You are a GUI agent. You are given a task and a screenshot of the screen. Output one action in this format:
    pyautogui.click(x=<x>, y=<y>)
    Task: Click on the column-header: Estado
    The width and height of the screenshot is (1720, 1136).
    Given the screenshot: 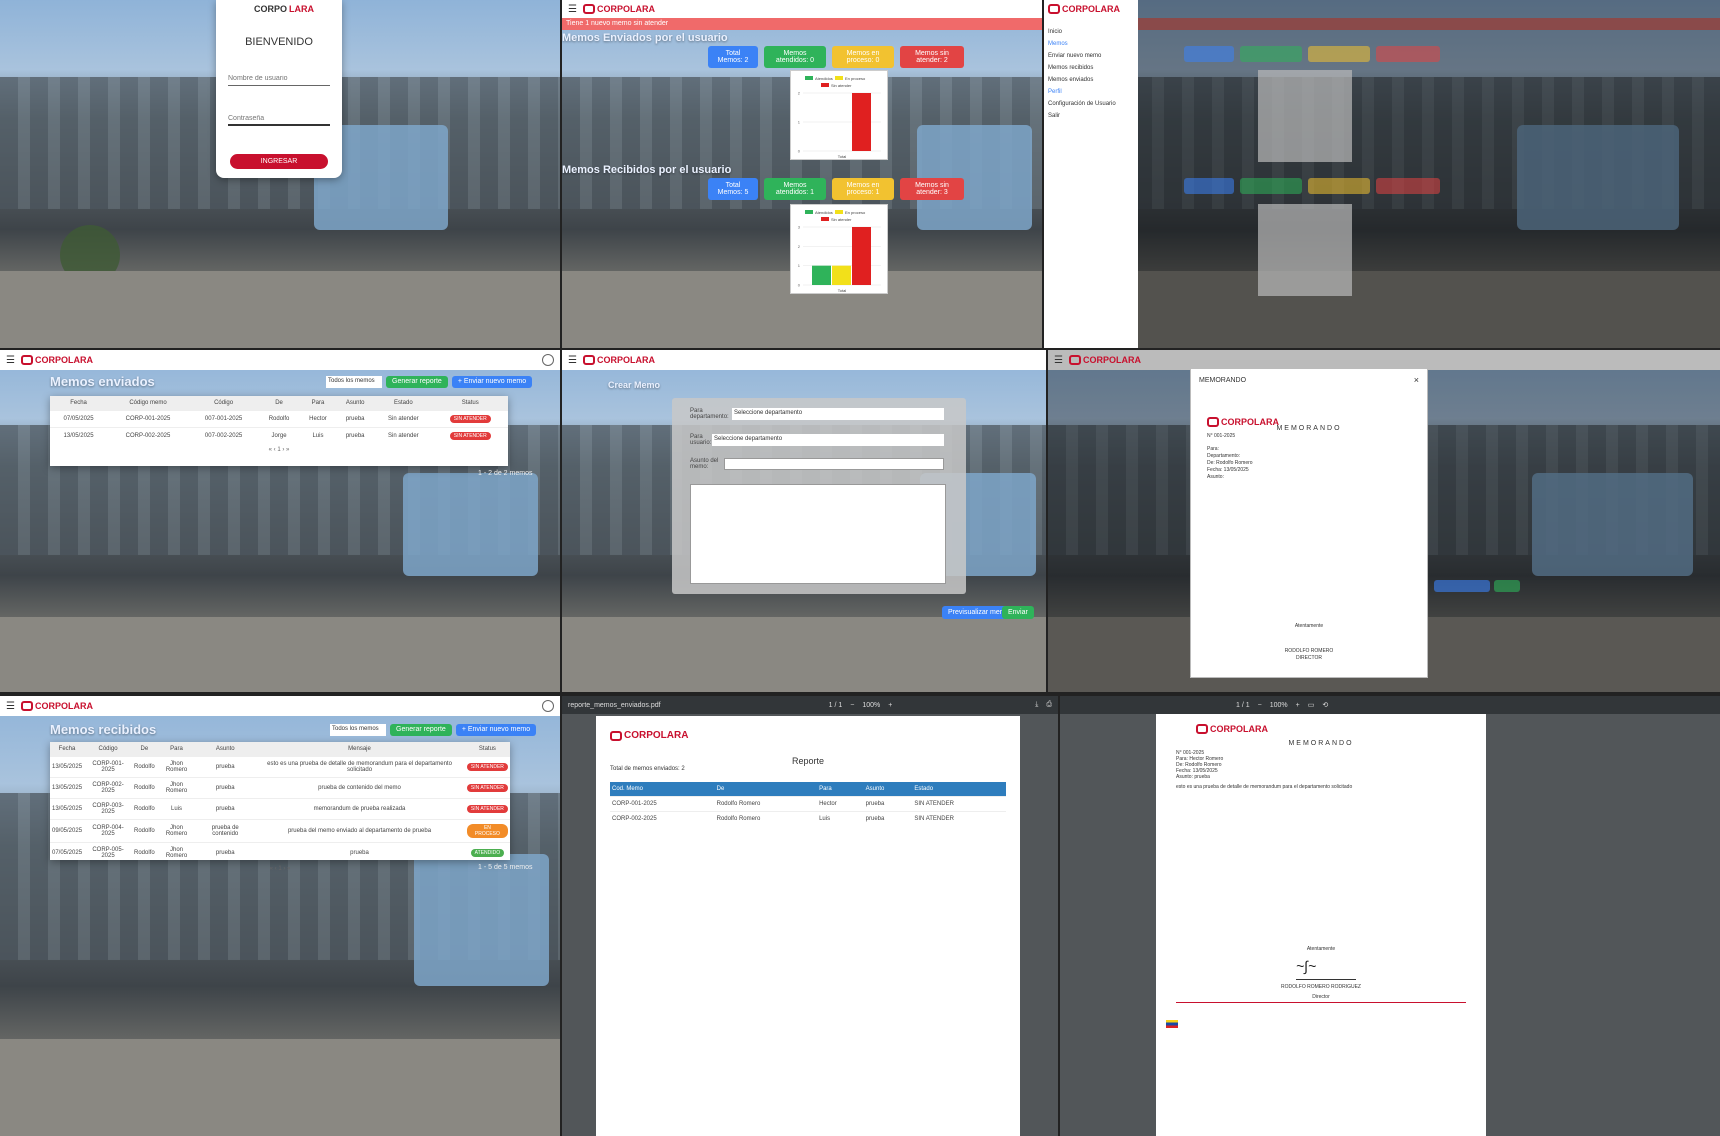 What is the action you would take?
    pyautogui.click(x=403, y=403)
    